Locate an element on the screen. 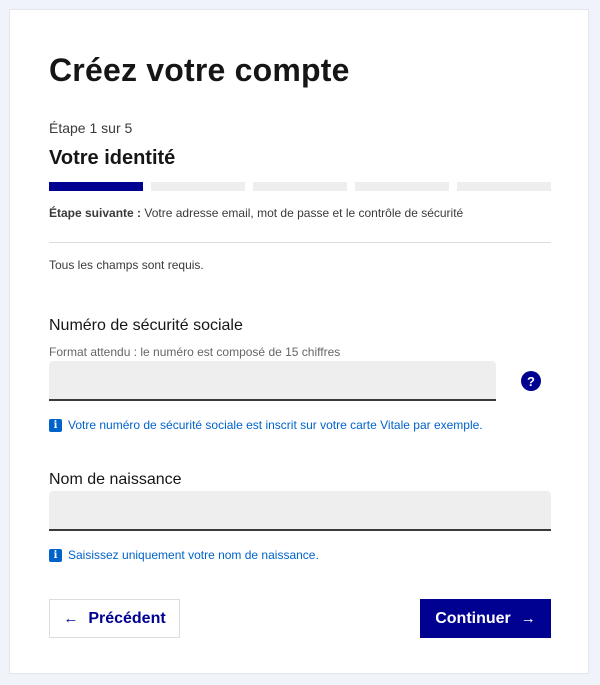 The image size is (600, 685). ssn-input is located at coordinates (272, 381).